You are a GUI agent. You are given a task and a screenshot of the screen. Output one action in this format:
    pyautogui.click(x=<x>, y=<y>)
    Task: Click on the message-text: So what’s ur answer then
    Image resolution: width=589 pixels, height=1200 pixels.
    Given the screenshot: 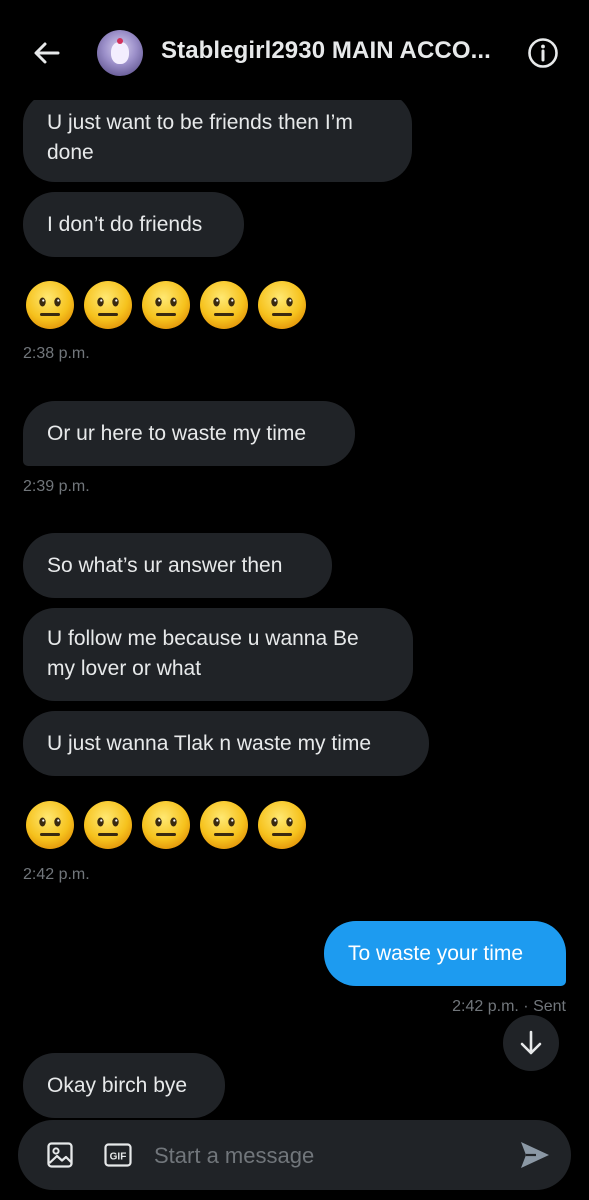 What is the action you would take?
    pyautogui.click(x=165, y=565)
    